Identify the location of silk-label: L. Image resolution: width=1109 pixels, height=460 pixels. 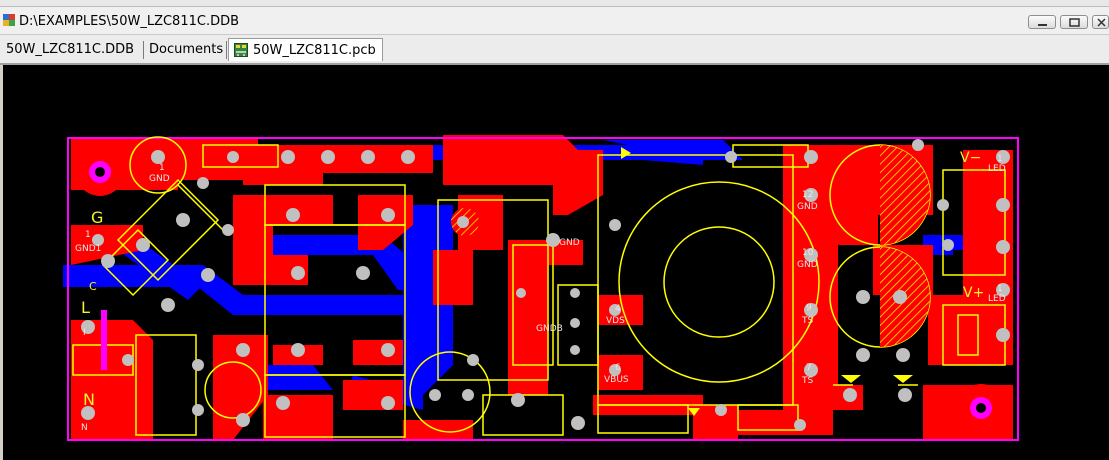
(85, 307).